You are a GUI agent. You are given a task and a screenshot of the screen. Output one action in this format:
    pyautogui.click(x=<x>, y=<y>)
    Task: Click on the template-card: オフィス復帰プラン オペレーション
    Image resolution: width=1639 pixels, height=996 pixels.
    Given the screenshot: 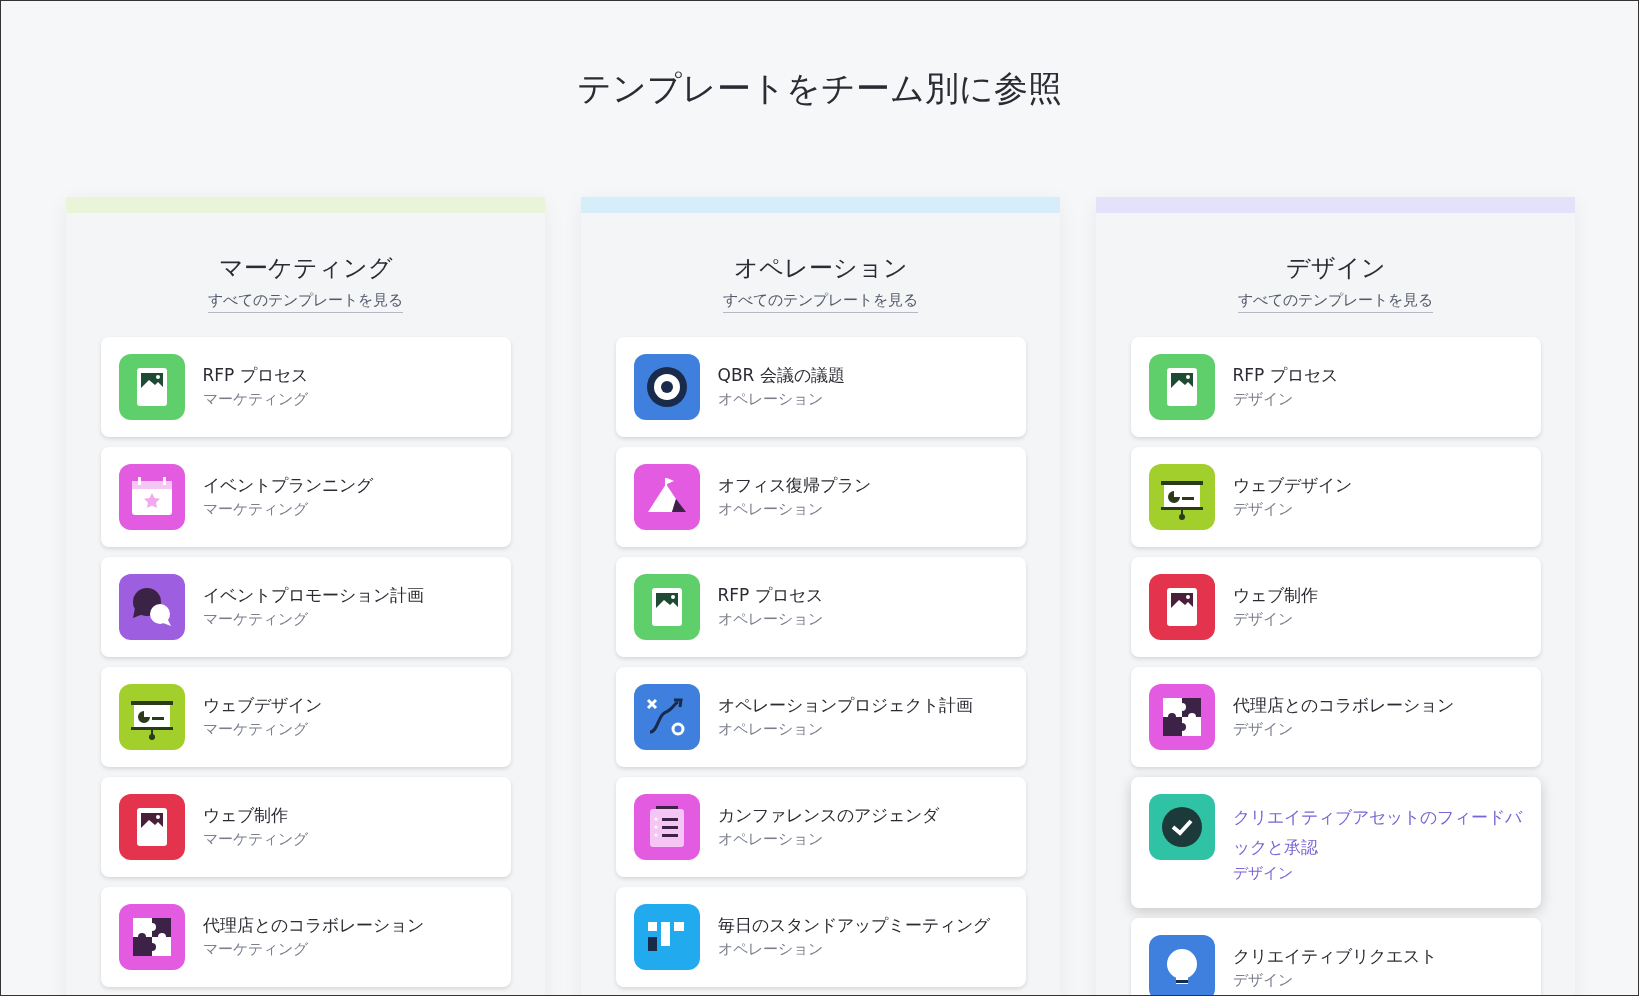 What is the action you would take?
    pyautogui.click(x=820, y=497)
    